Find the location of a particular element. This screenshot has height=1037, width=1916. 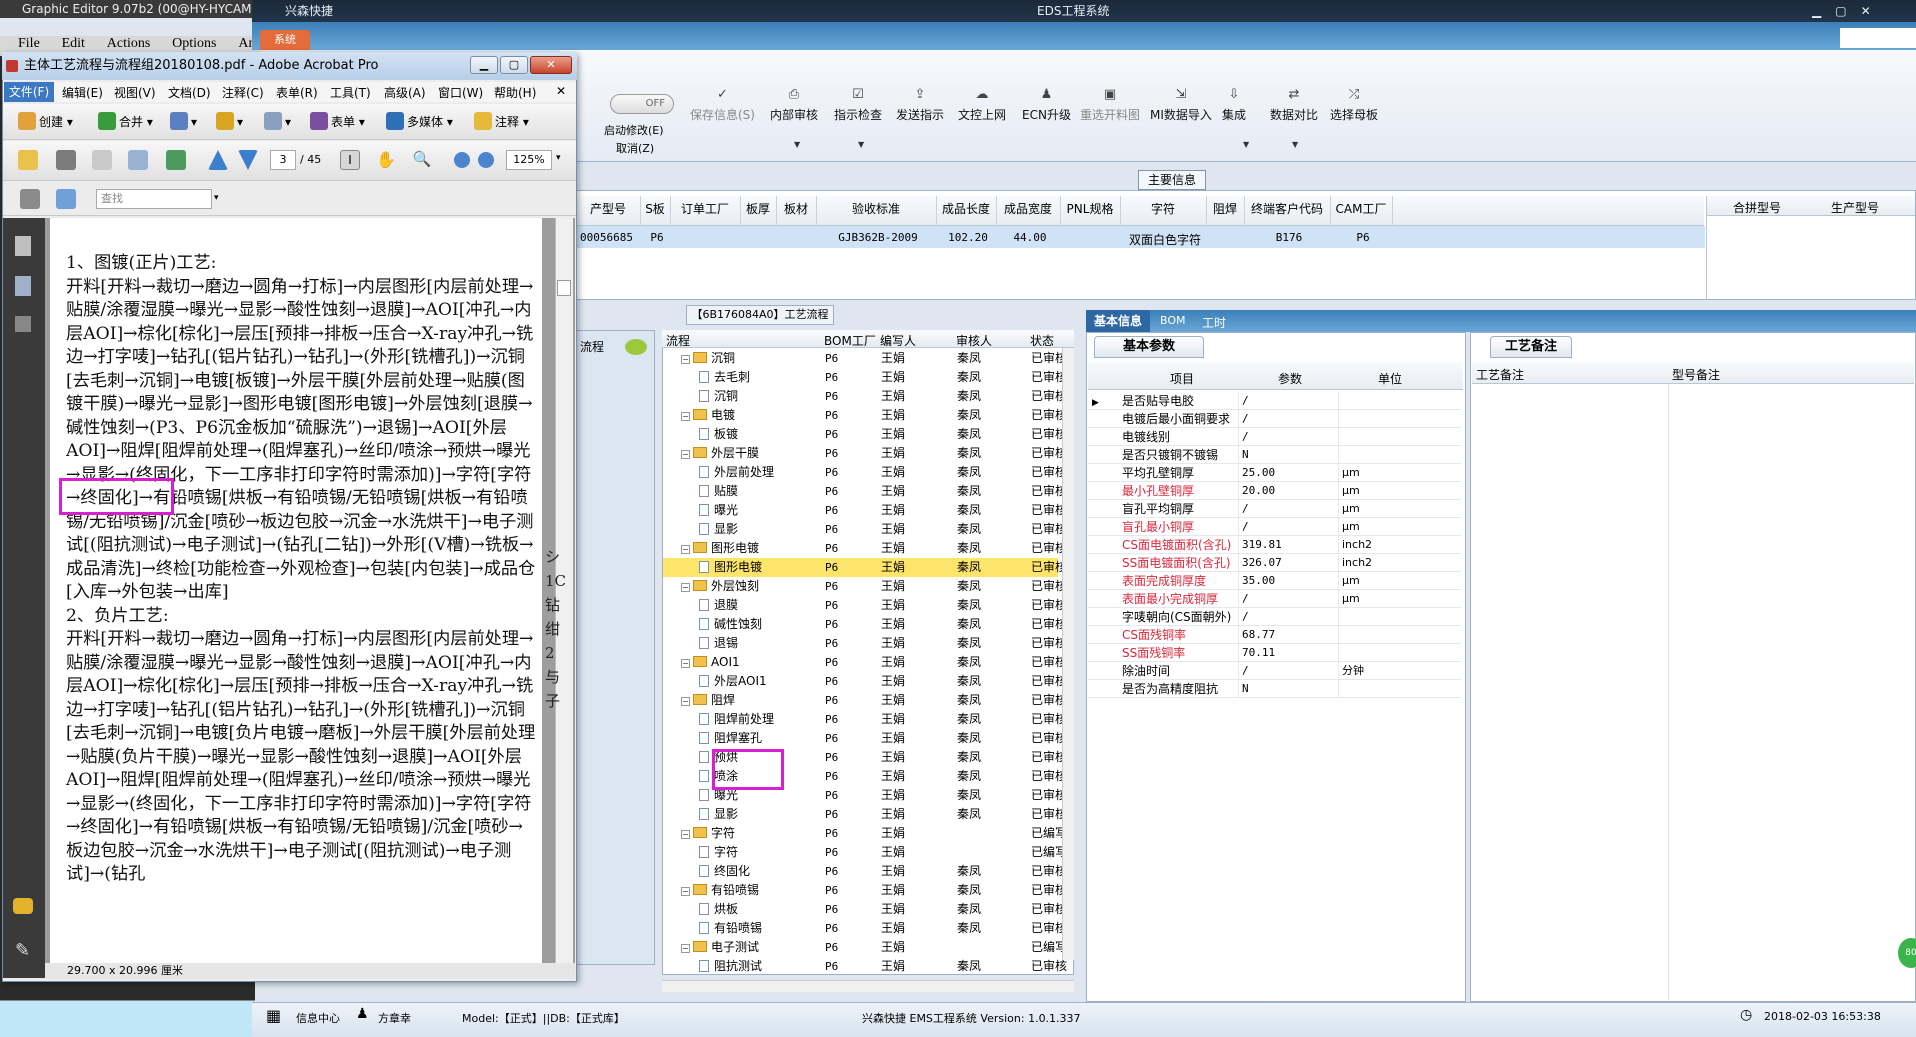

zoom-level-input: 125% is located at coordinates (529, 160).